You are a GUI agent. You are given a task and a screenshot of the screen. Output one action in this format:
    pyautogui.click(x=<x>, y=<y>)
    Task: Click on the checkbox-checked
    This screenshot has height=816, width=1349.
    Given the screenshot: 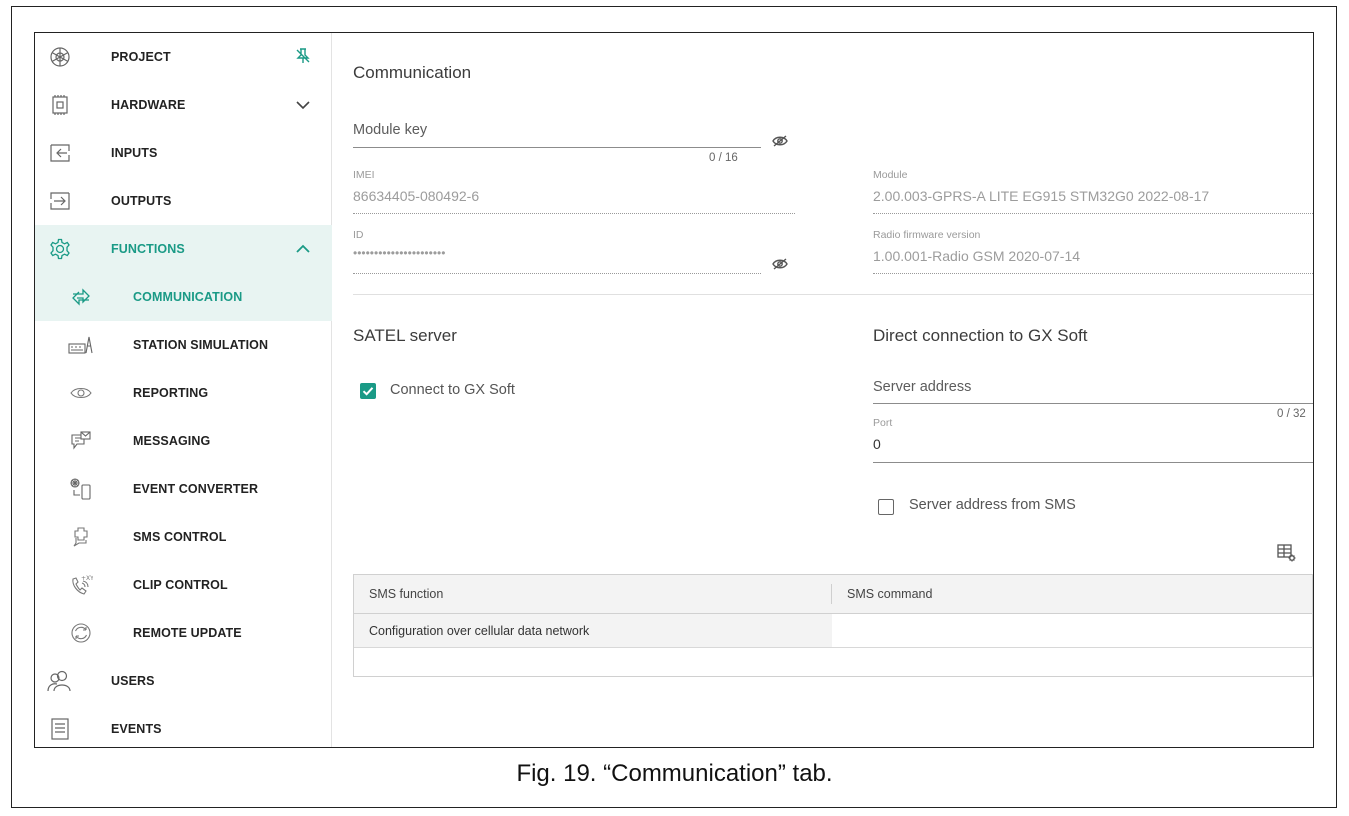 What is the action you would take?
    pyautogui.click(x=368, y=391)
    